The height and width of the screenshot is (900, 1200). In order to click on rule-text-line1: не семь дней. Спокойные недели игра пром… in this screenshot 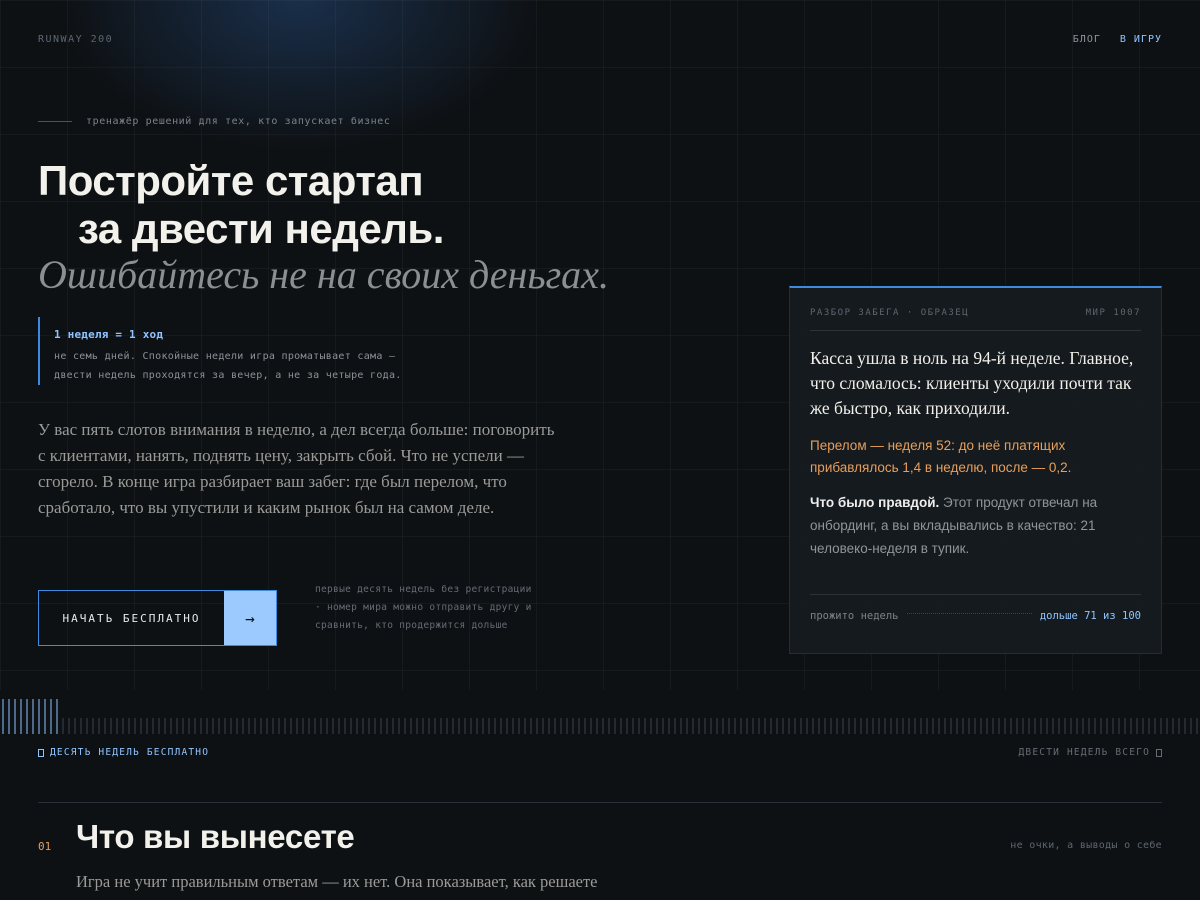, I will do `click(225, 356)`.